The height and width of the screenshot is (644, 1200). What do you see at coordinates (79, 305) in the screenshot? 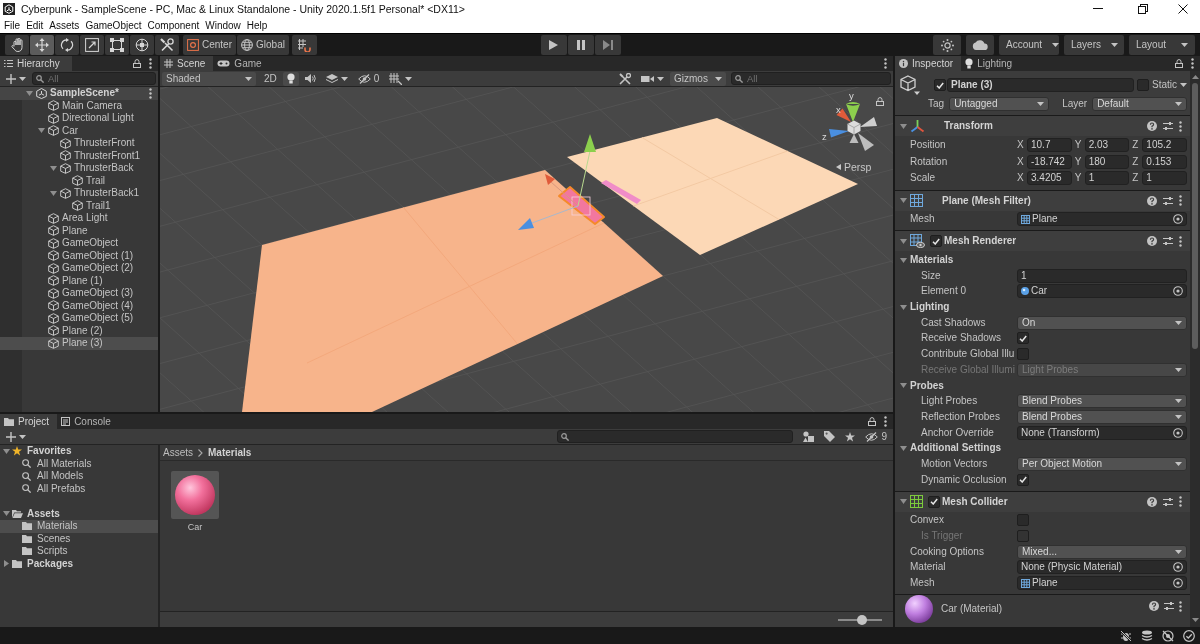
I see `hierarchy-item: GameObject (4)` at bounding box center [79, 305].